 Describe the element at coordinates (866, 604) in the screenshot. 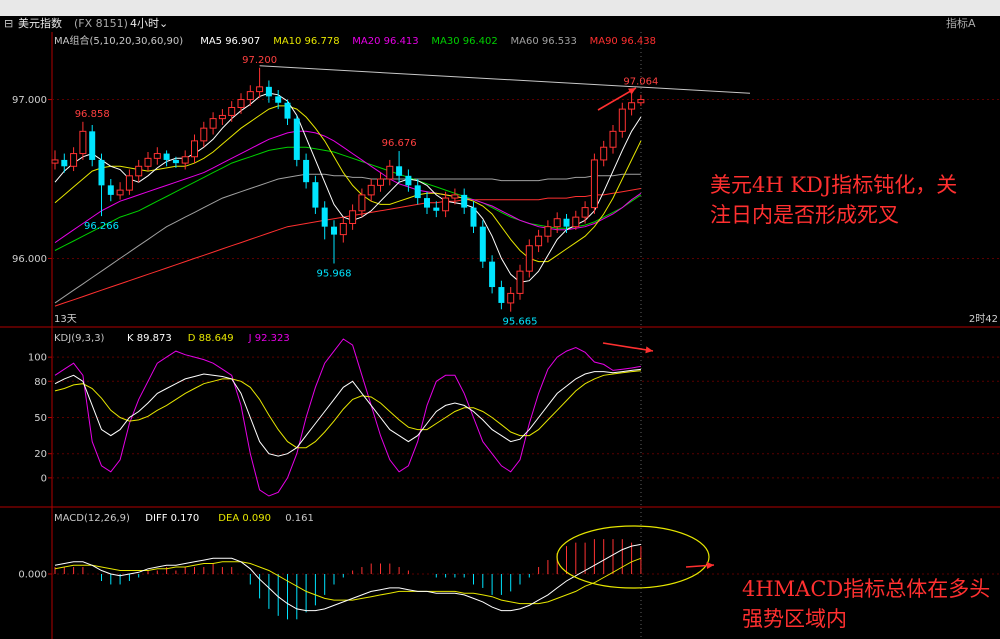

I see `macd-annotation: 4HMACD指标总体在多头 强势区域内` at that location.